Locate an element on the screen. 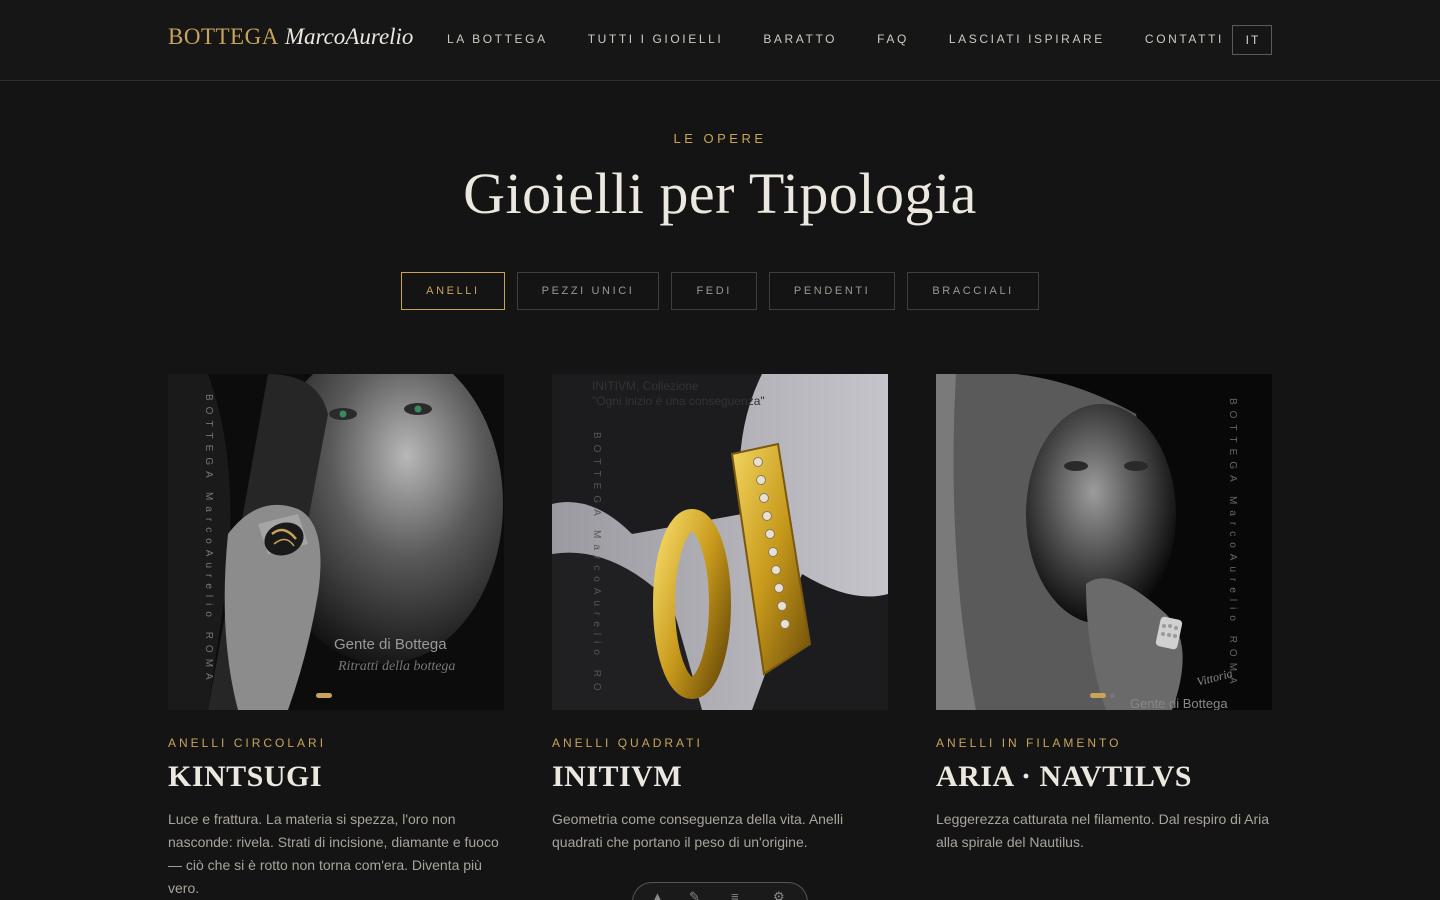  overlay-title: INITIVM, Collezione is located at coordinates (645, 386).